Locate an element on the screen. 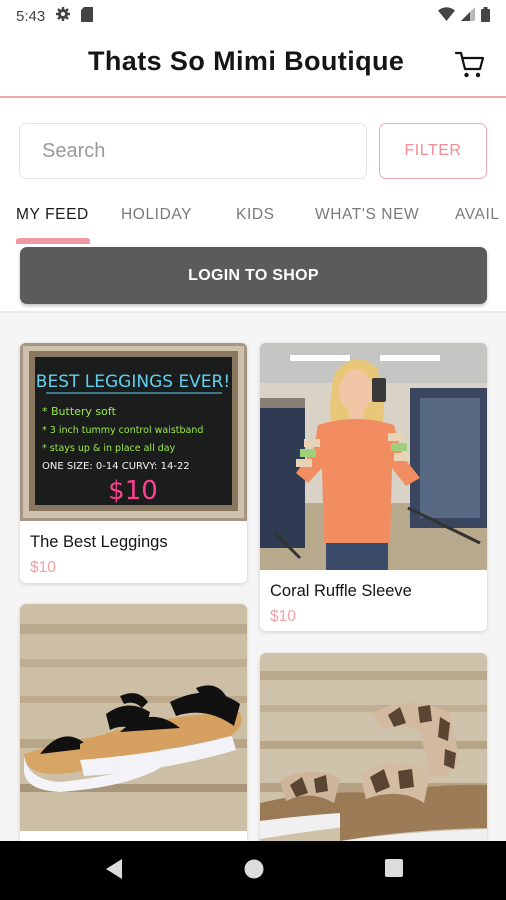 This screenshot has height=900, width=506. battery-icon is located at coordinates (485, 16).